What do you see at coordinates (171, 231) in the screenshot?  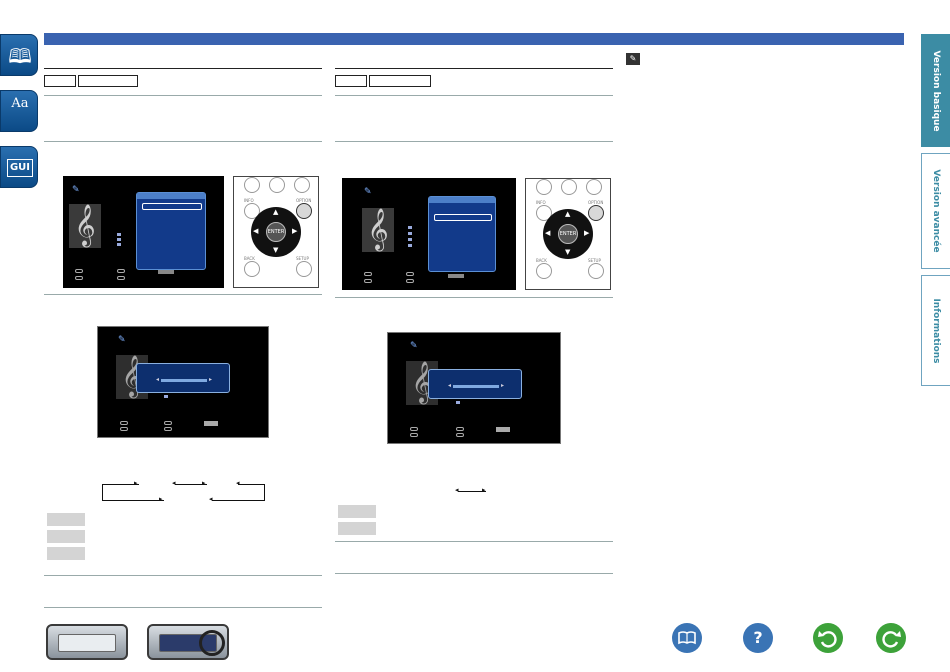 I see `option-menu` at bounding box center [171, 231].